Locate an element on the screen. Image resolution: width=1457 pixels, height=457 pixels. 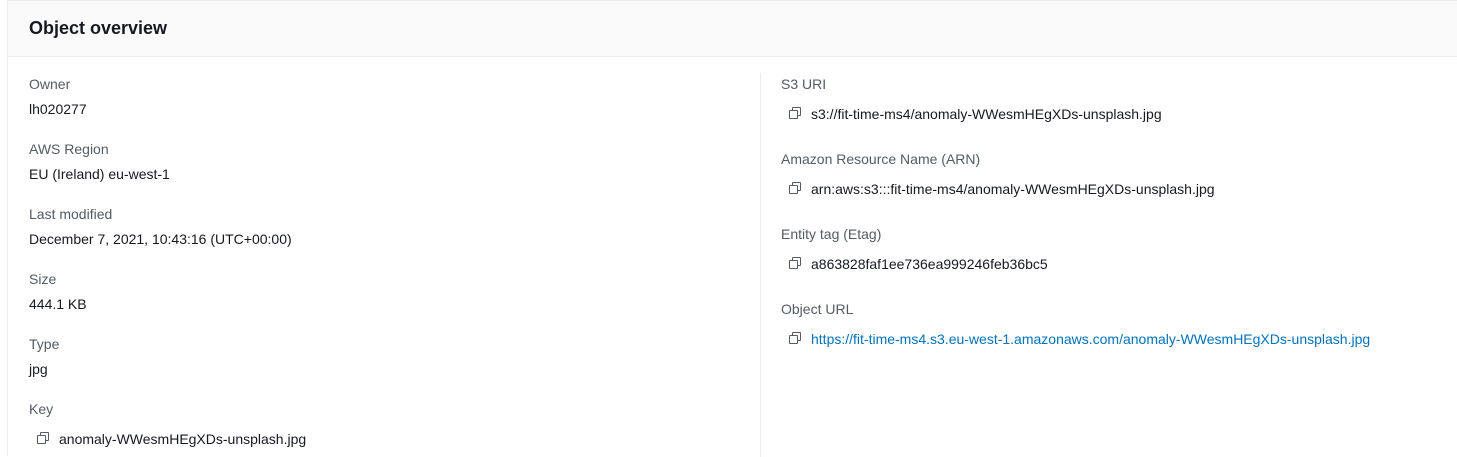
last-modified-label: Last modified is located at coordinates (71, 214).